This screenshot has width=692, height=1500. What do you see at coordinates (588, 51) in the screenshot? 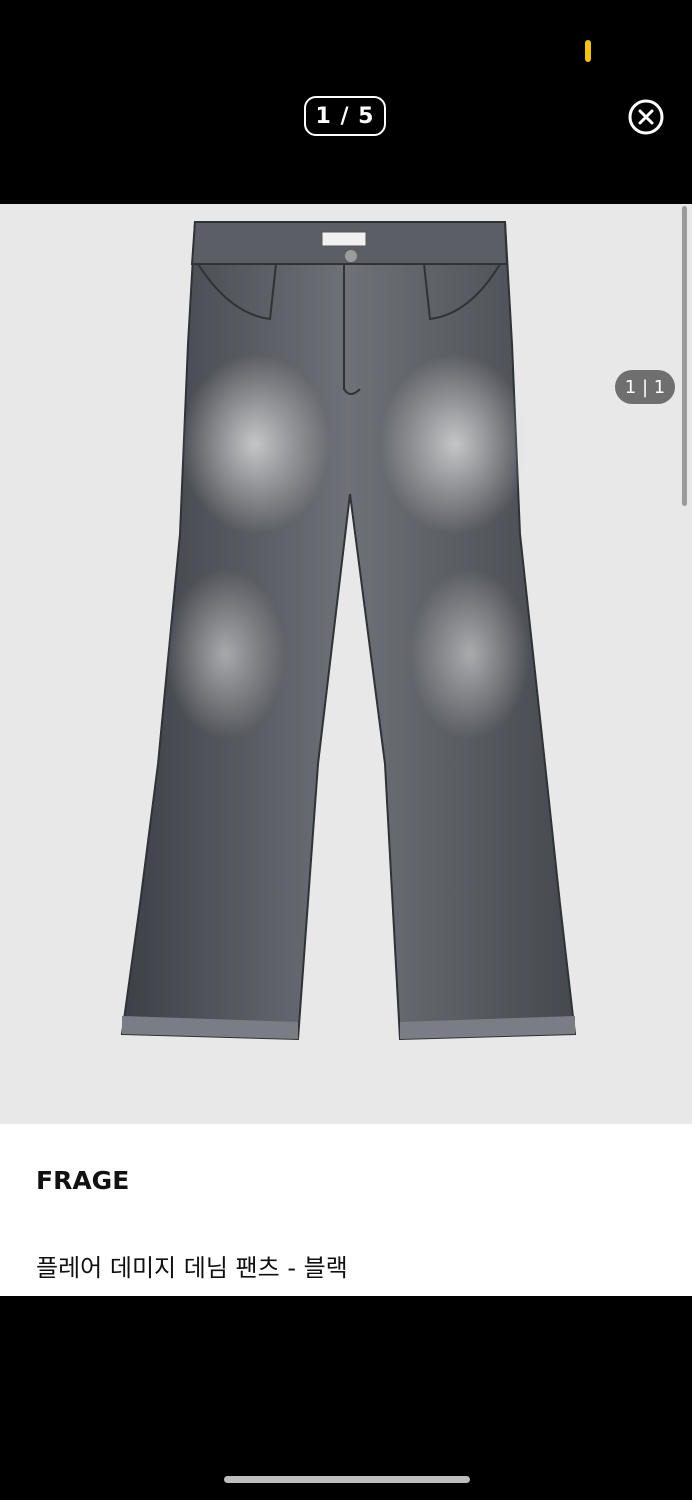
I see `status-indicator-icon` at bounding box center [588, 51].